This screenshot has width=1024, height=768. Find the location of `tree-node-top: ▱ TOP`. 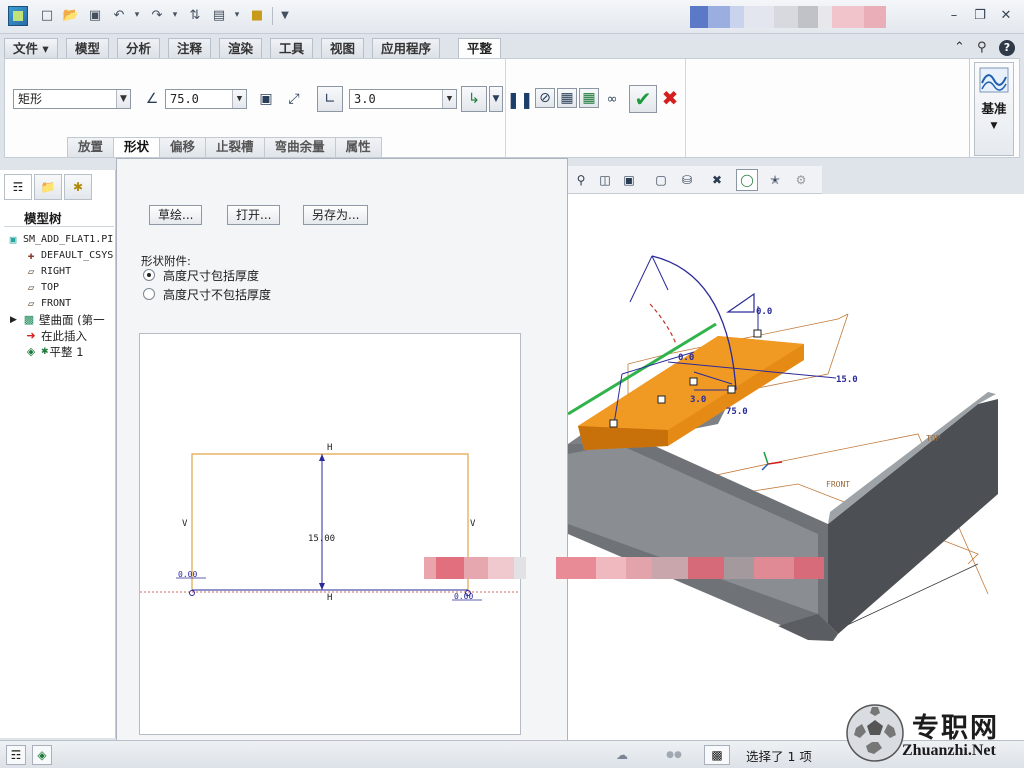

tree-node-top: ▱ TOP is located at coordinates (41, 287).